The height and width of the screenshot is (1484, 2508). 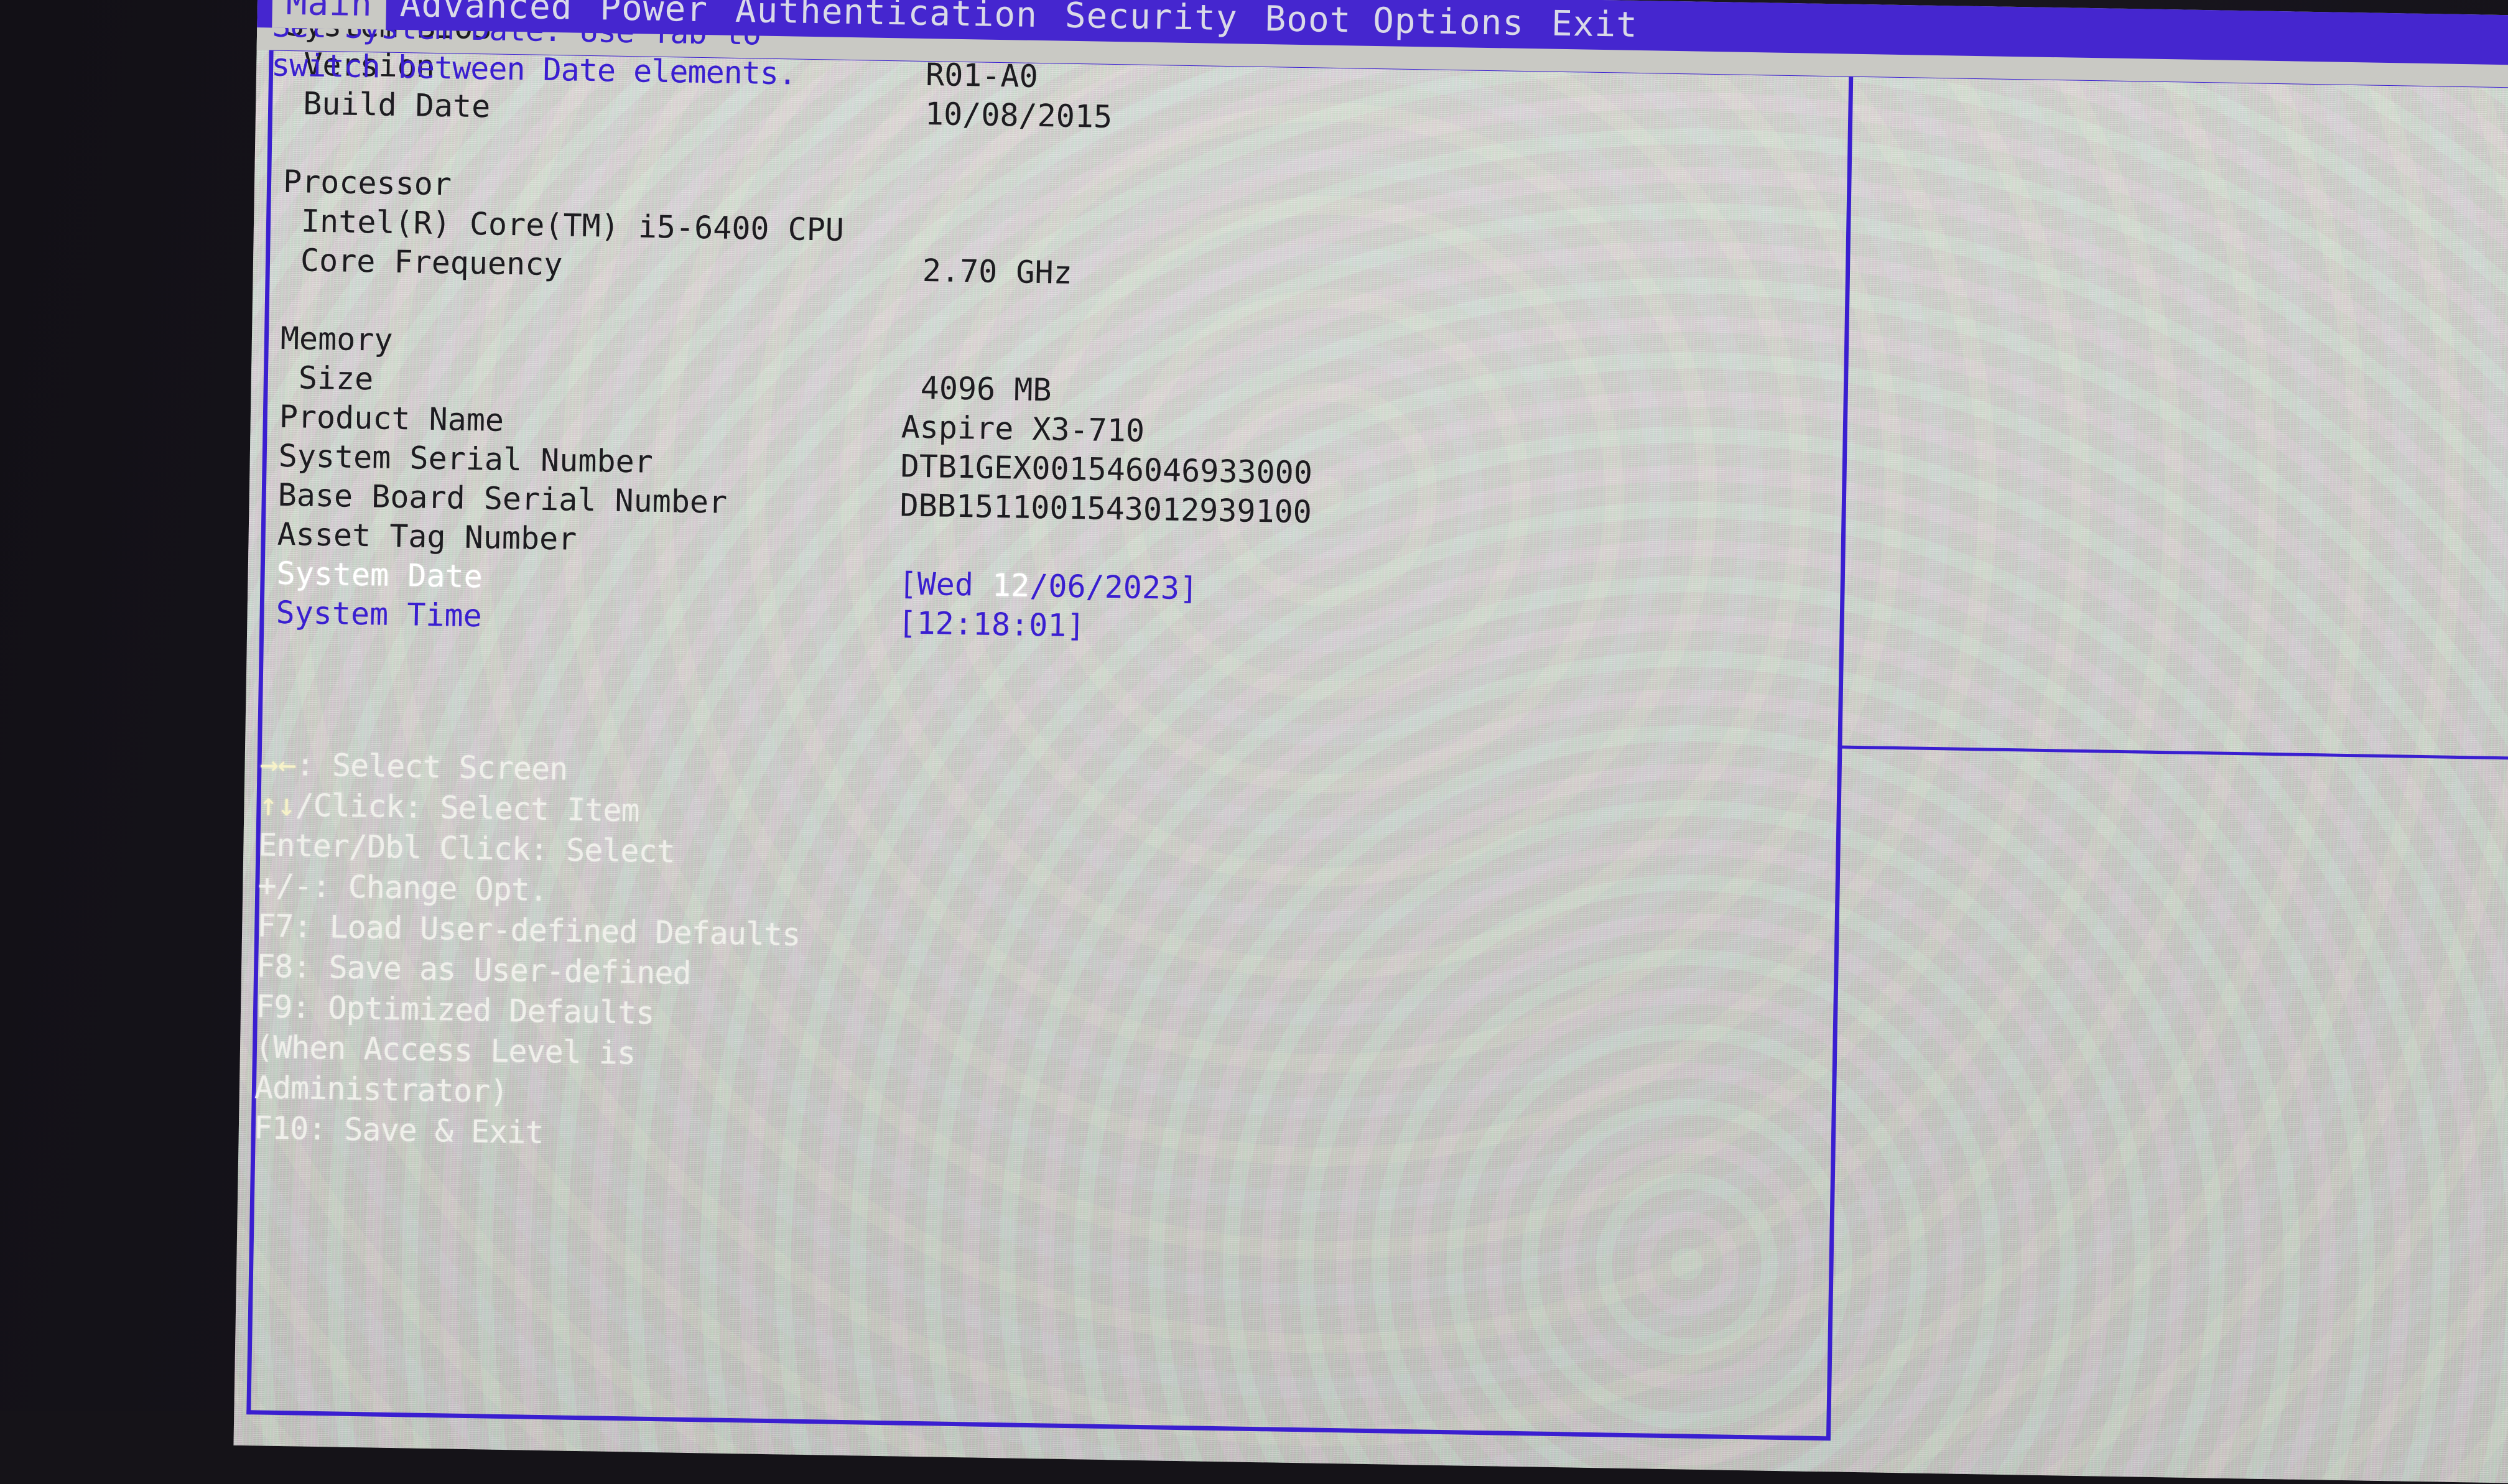 I want to click on legend-item-text: (When Access Level is, so click(x=445, y=1050).